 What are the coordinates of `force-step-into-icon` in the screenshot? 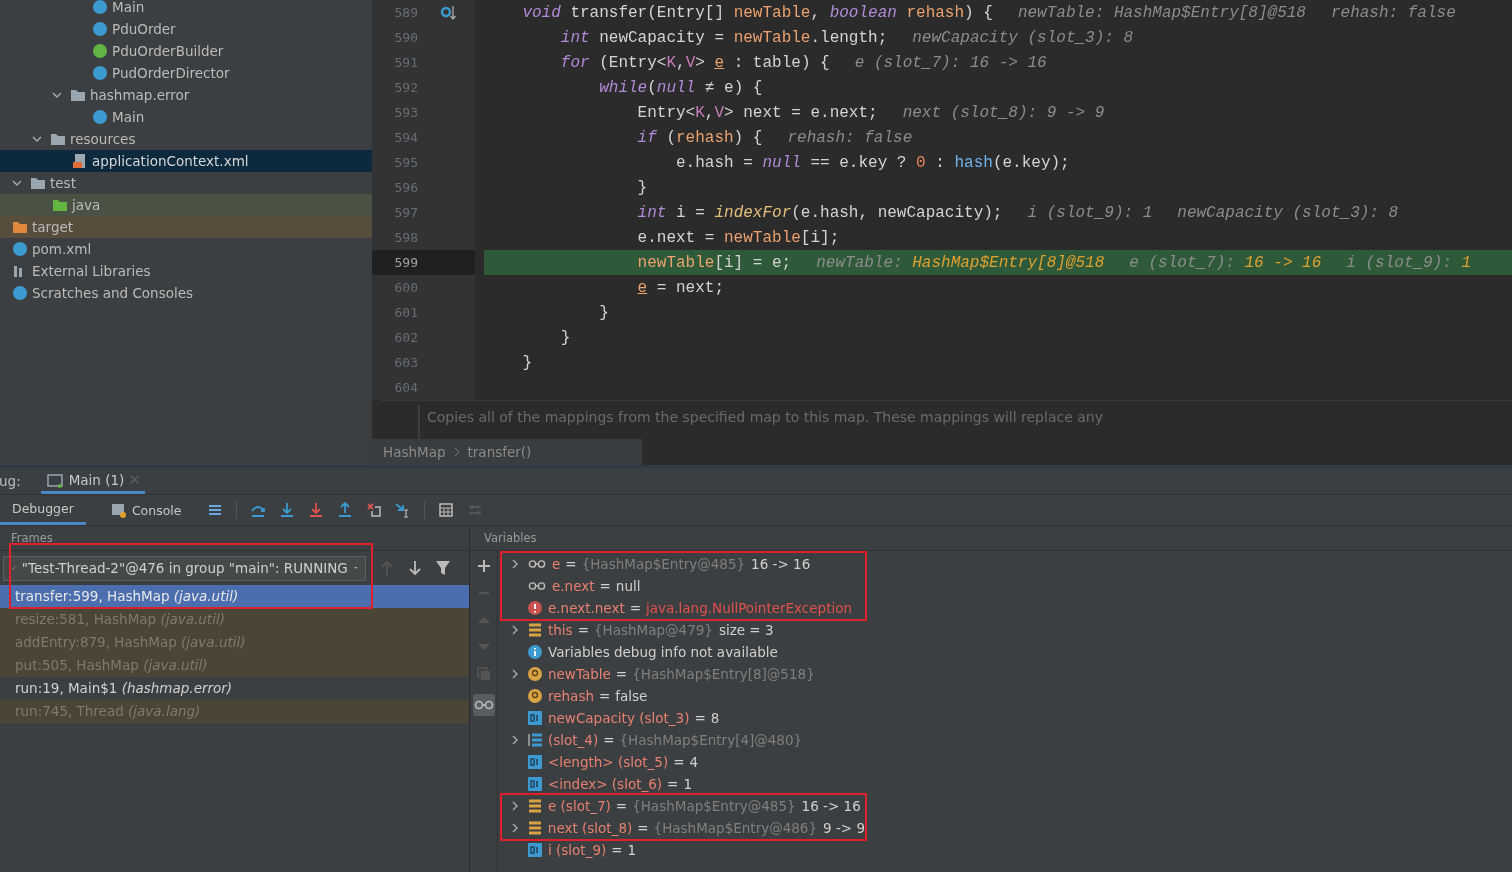 It's located at (315, 510).